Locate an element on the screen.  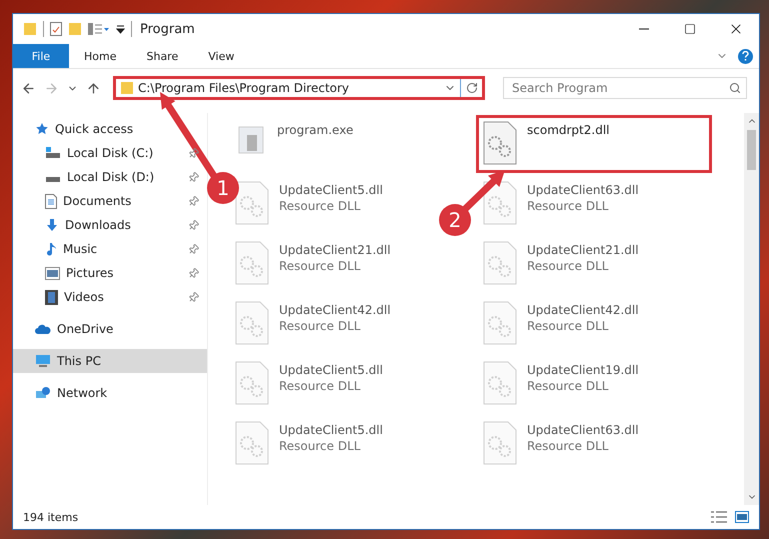
scrollbar is located at coordinates (751, 309).